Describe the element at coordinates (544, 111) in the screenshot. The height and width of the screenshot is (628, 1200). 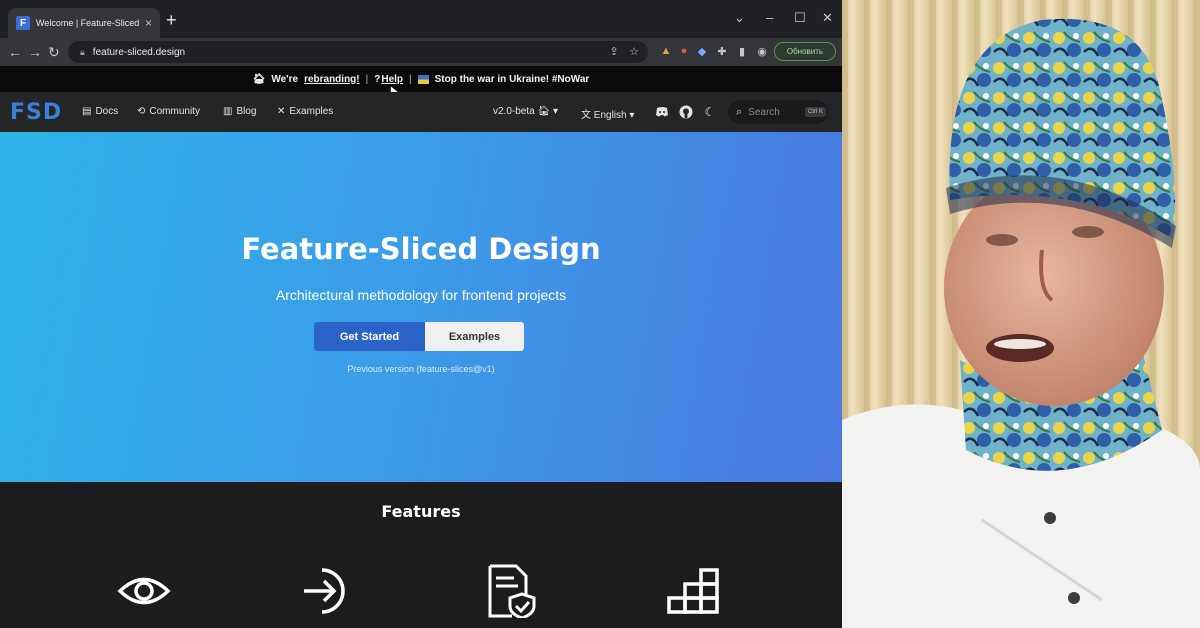
I see `house-icon: 🏠︎` at that location.